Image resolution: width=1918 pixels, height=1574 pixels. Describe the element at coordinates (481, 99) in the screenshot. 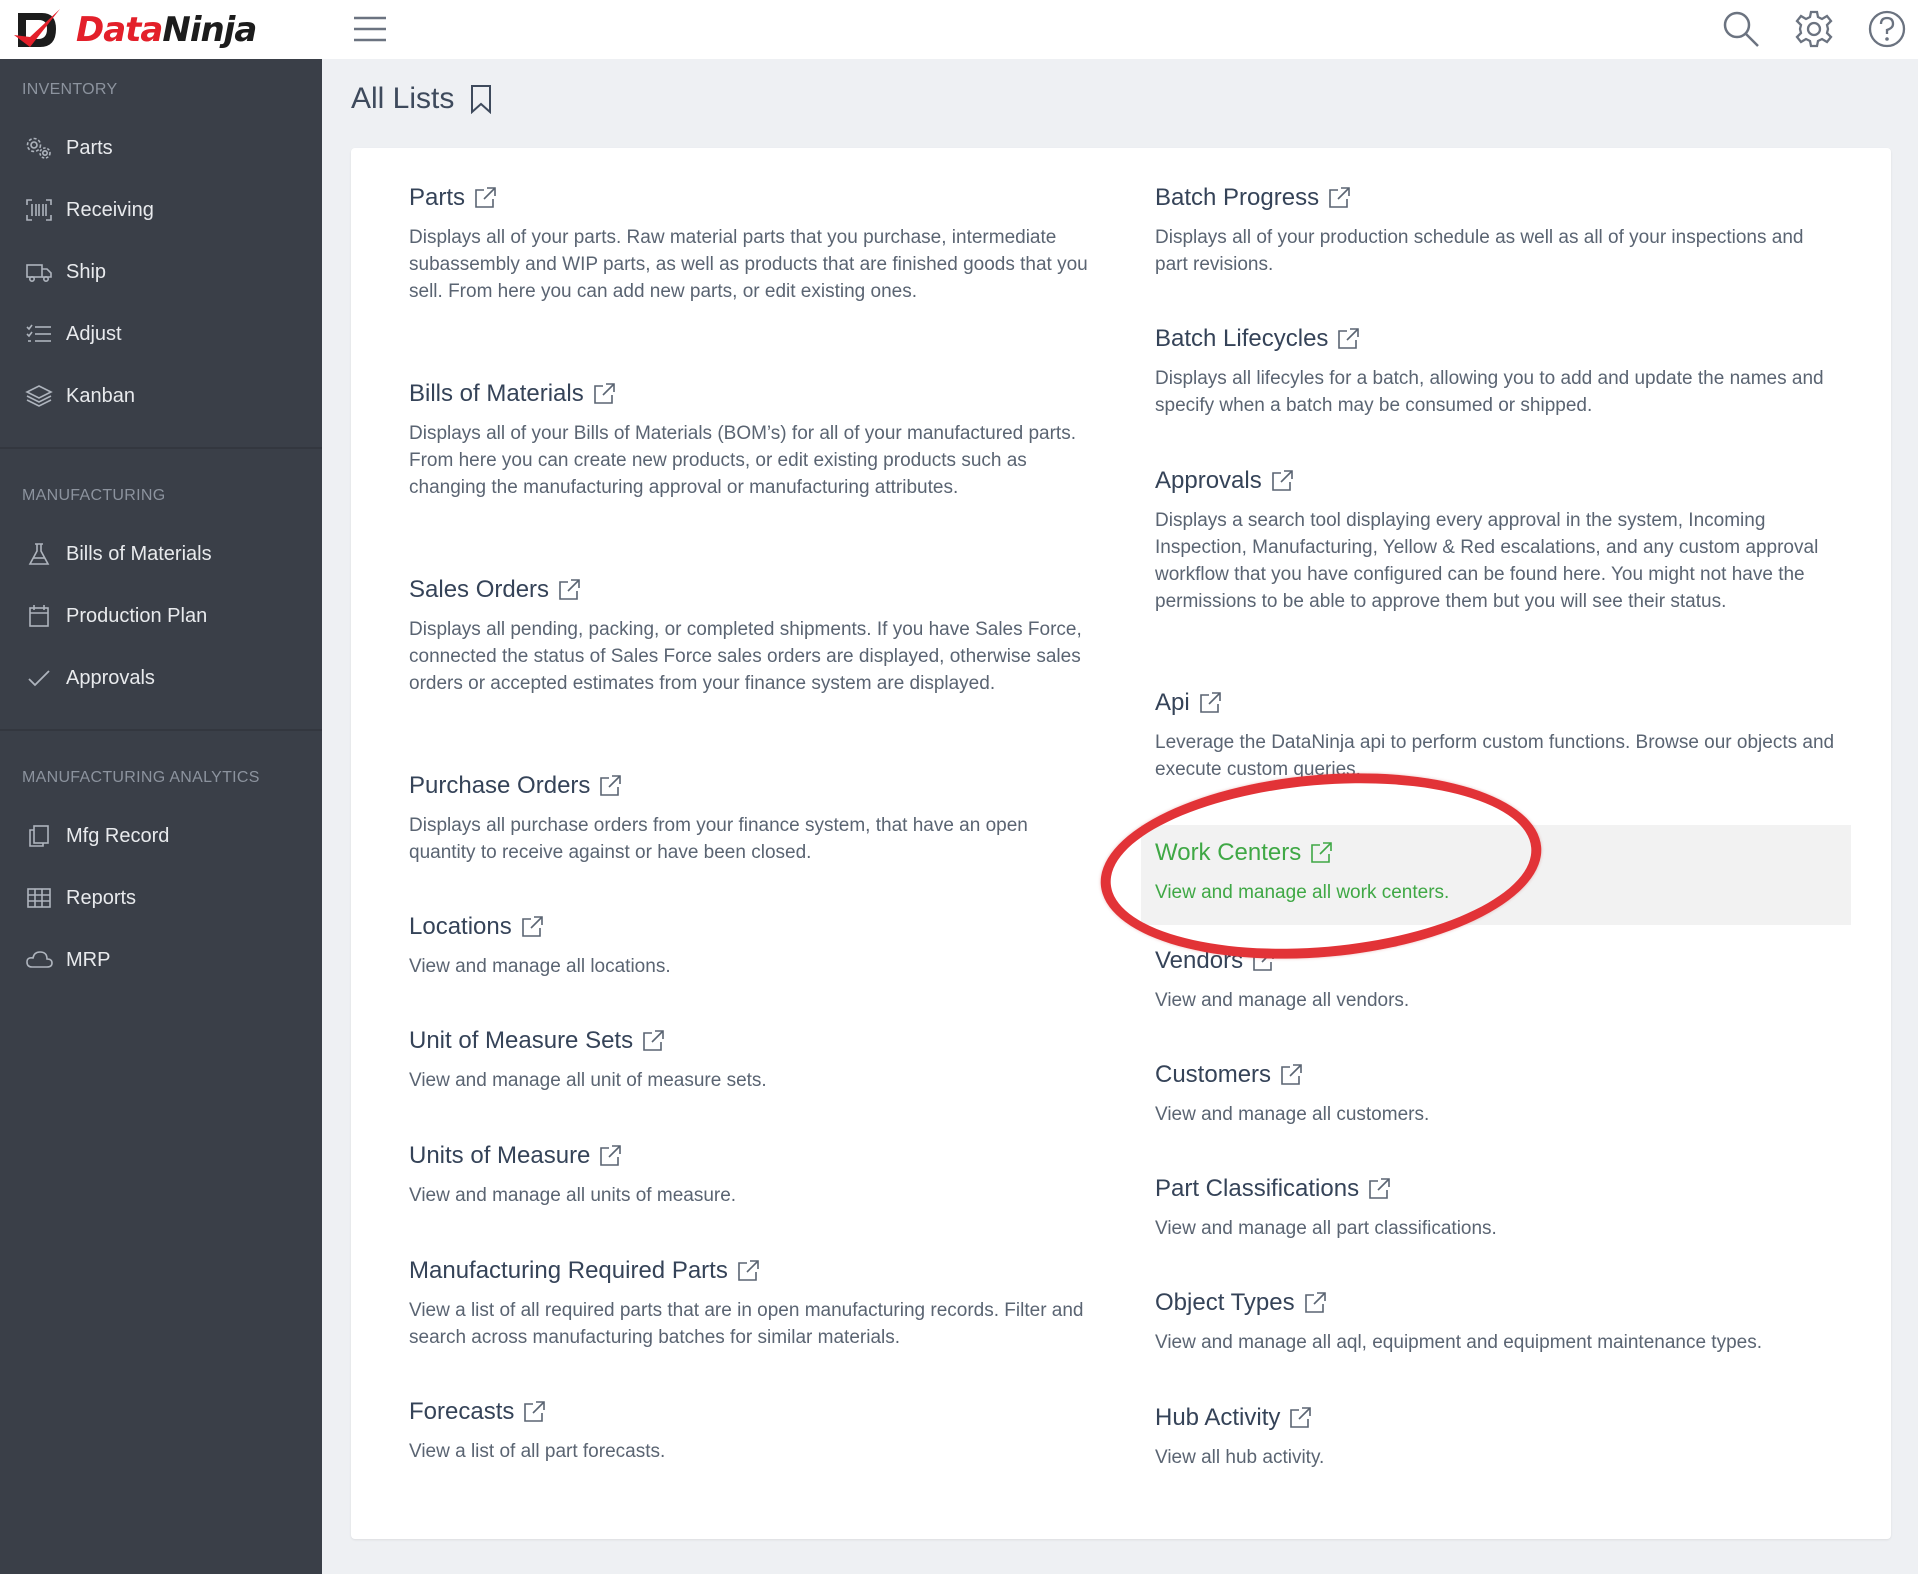

I see `bookmark-icon` at that location.